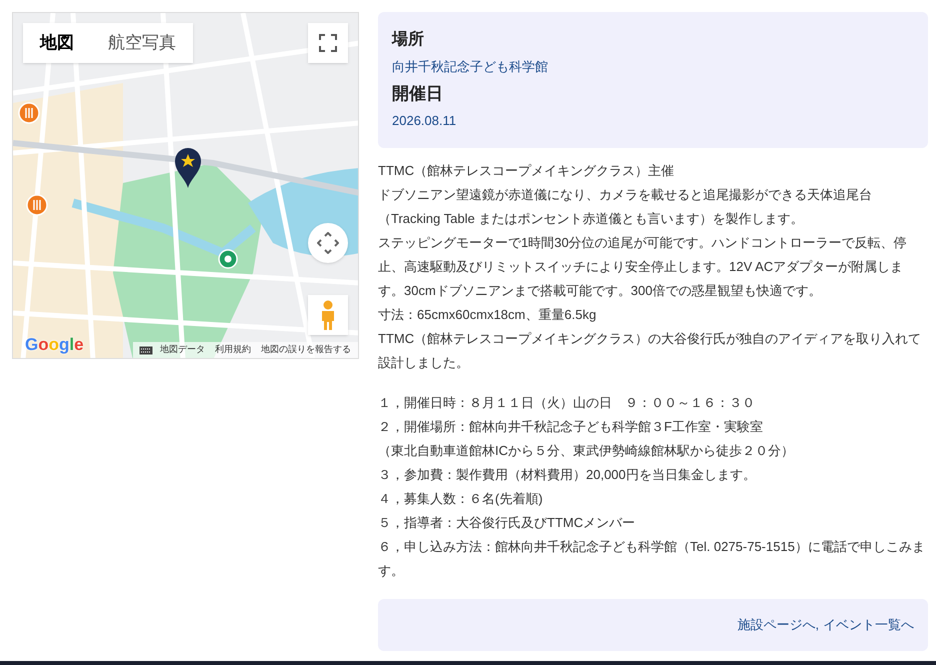  Describe the element at coordinates (567, 403) in the screenshot. I see `detail-text: １，開催日時：８月１１日（火）山の日 ９：００～１６：３０` at that location.